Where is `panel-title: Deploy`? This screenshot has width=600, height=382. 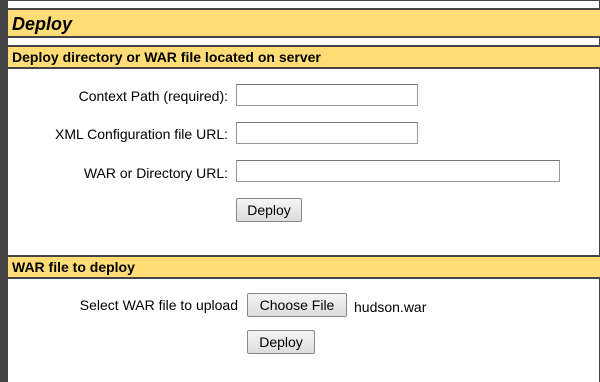
panel-title: Deploy is located at coordinates (42, 24).